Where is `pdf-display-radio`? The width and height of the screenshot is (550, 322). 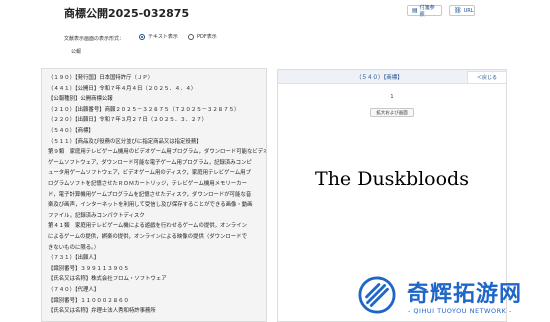 pdf-display-radio is located at coordinates (191, 36).